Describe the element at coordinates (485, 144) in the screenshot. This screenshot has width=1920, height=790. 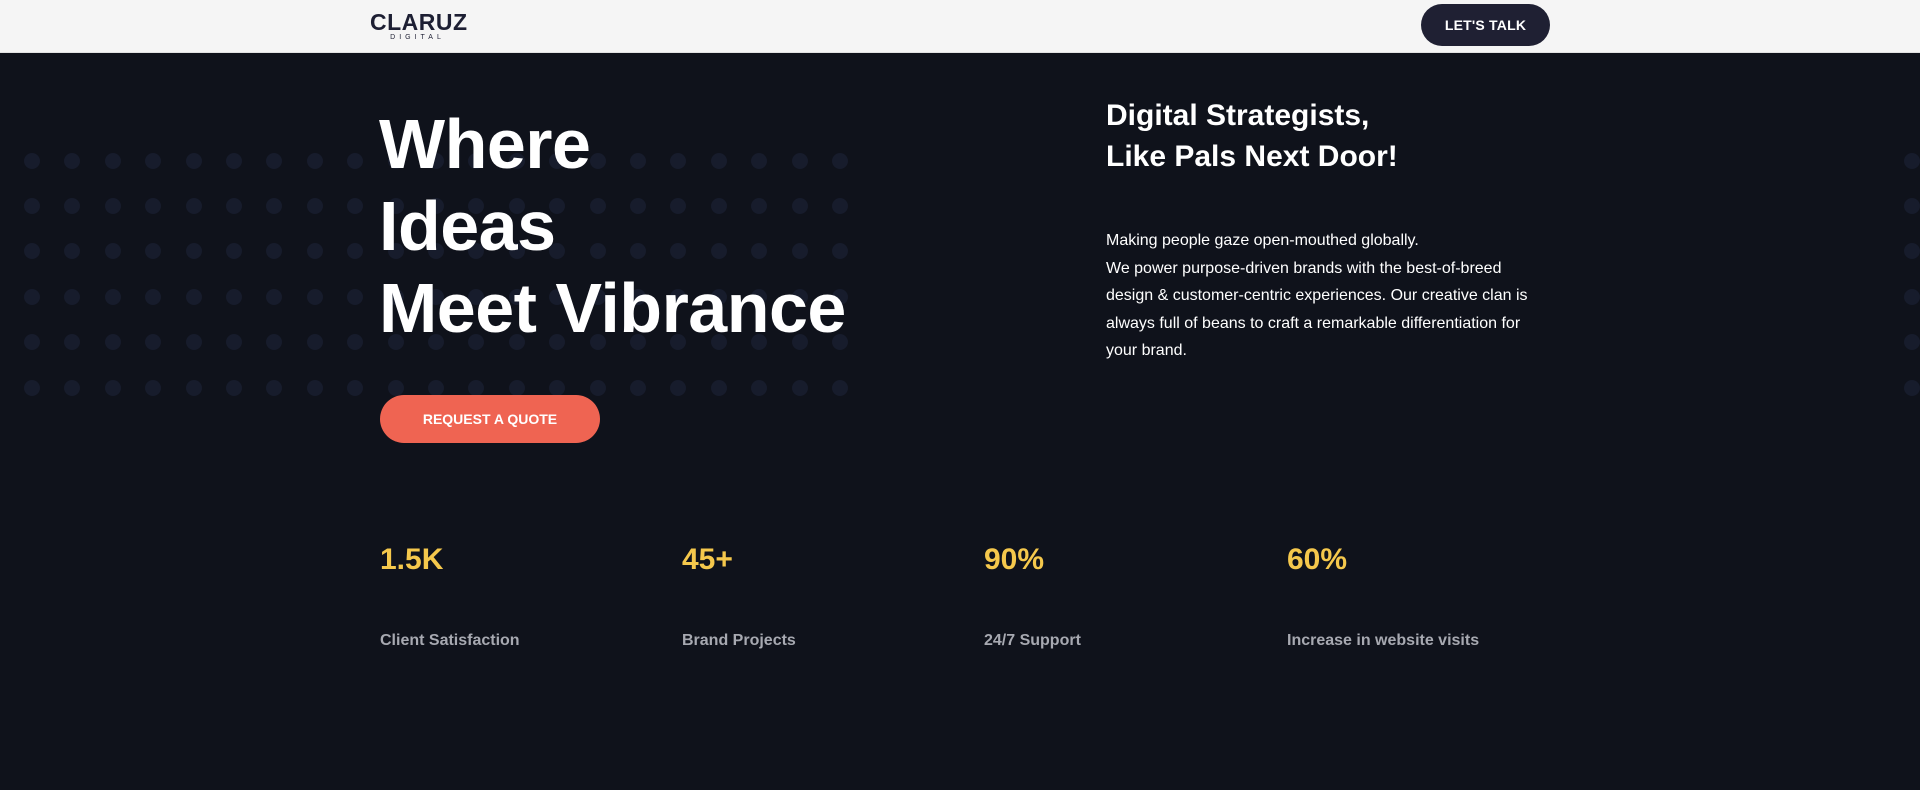
I see `headline-line-1: Where` at that location.